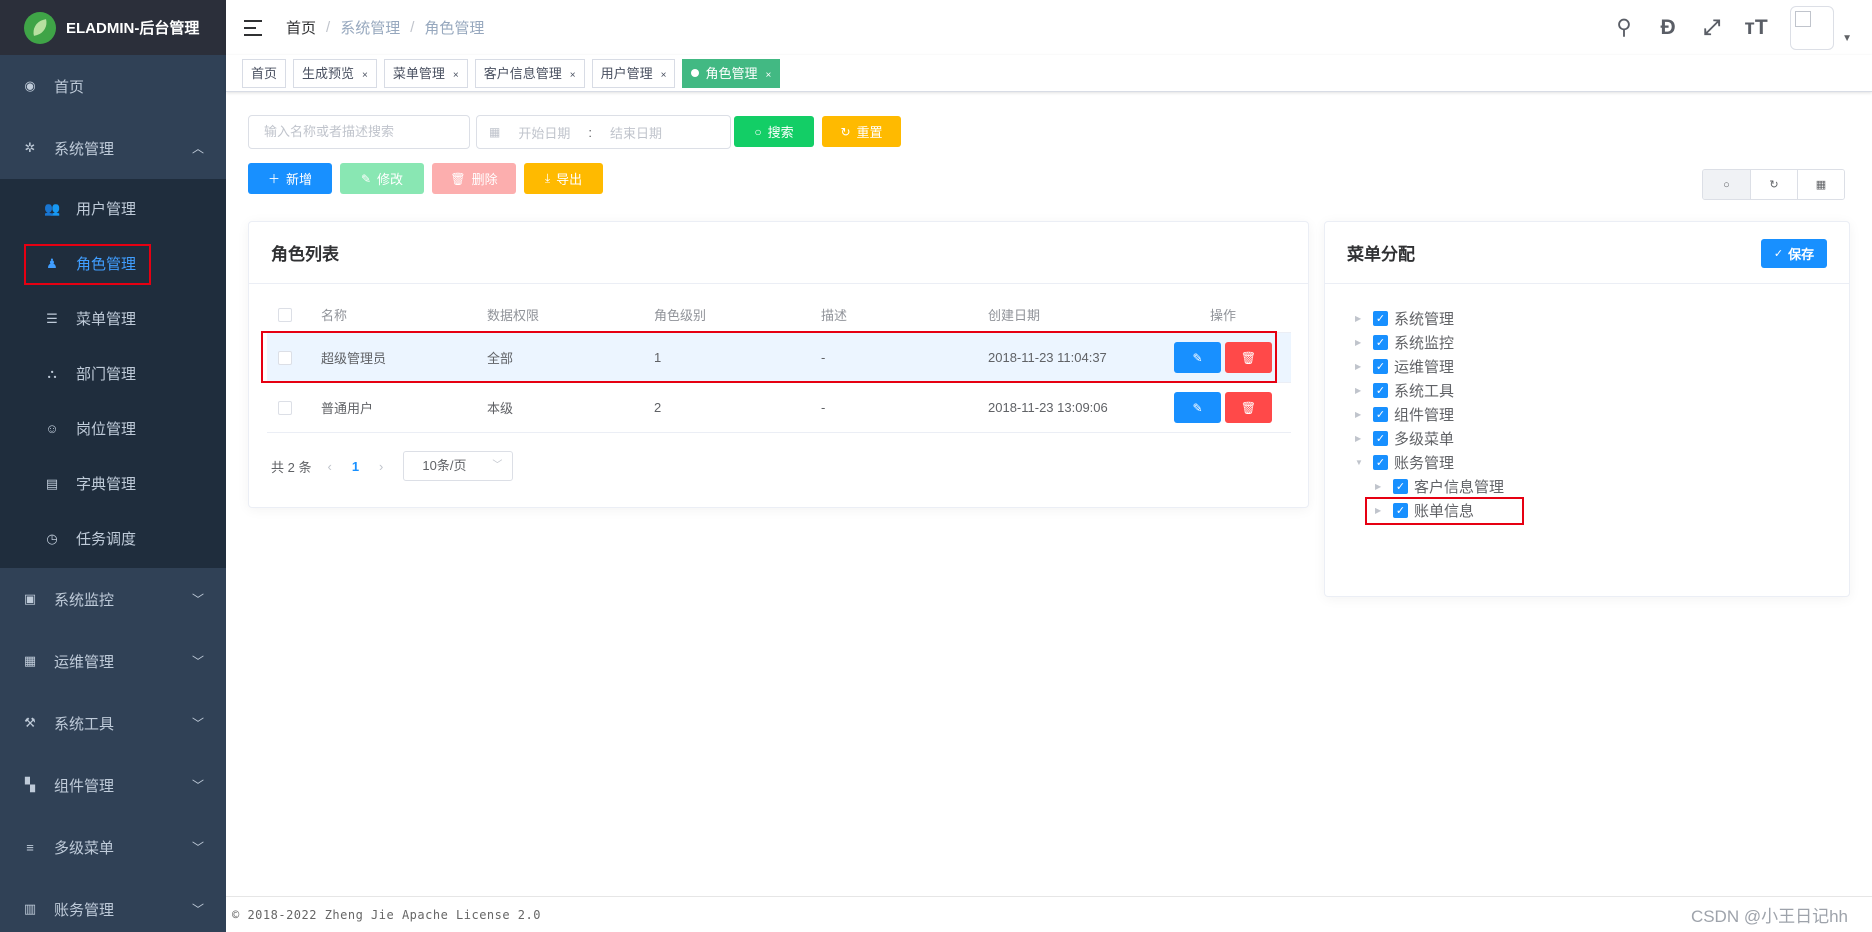 This screenshot has width=1872, height=932. I want to click on add-button: ＋ 新增, so click(290, 178).